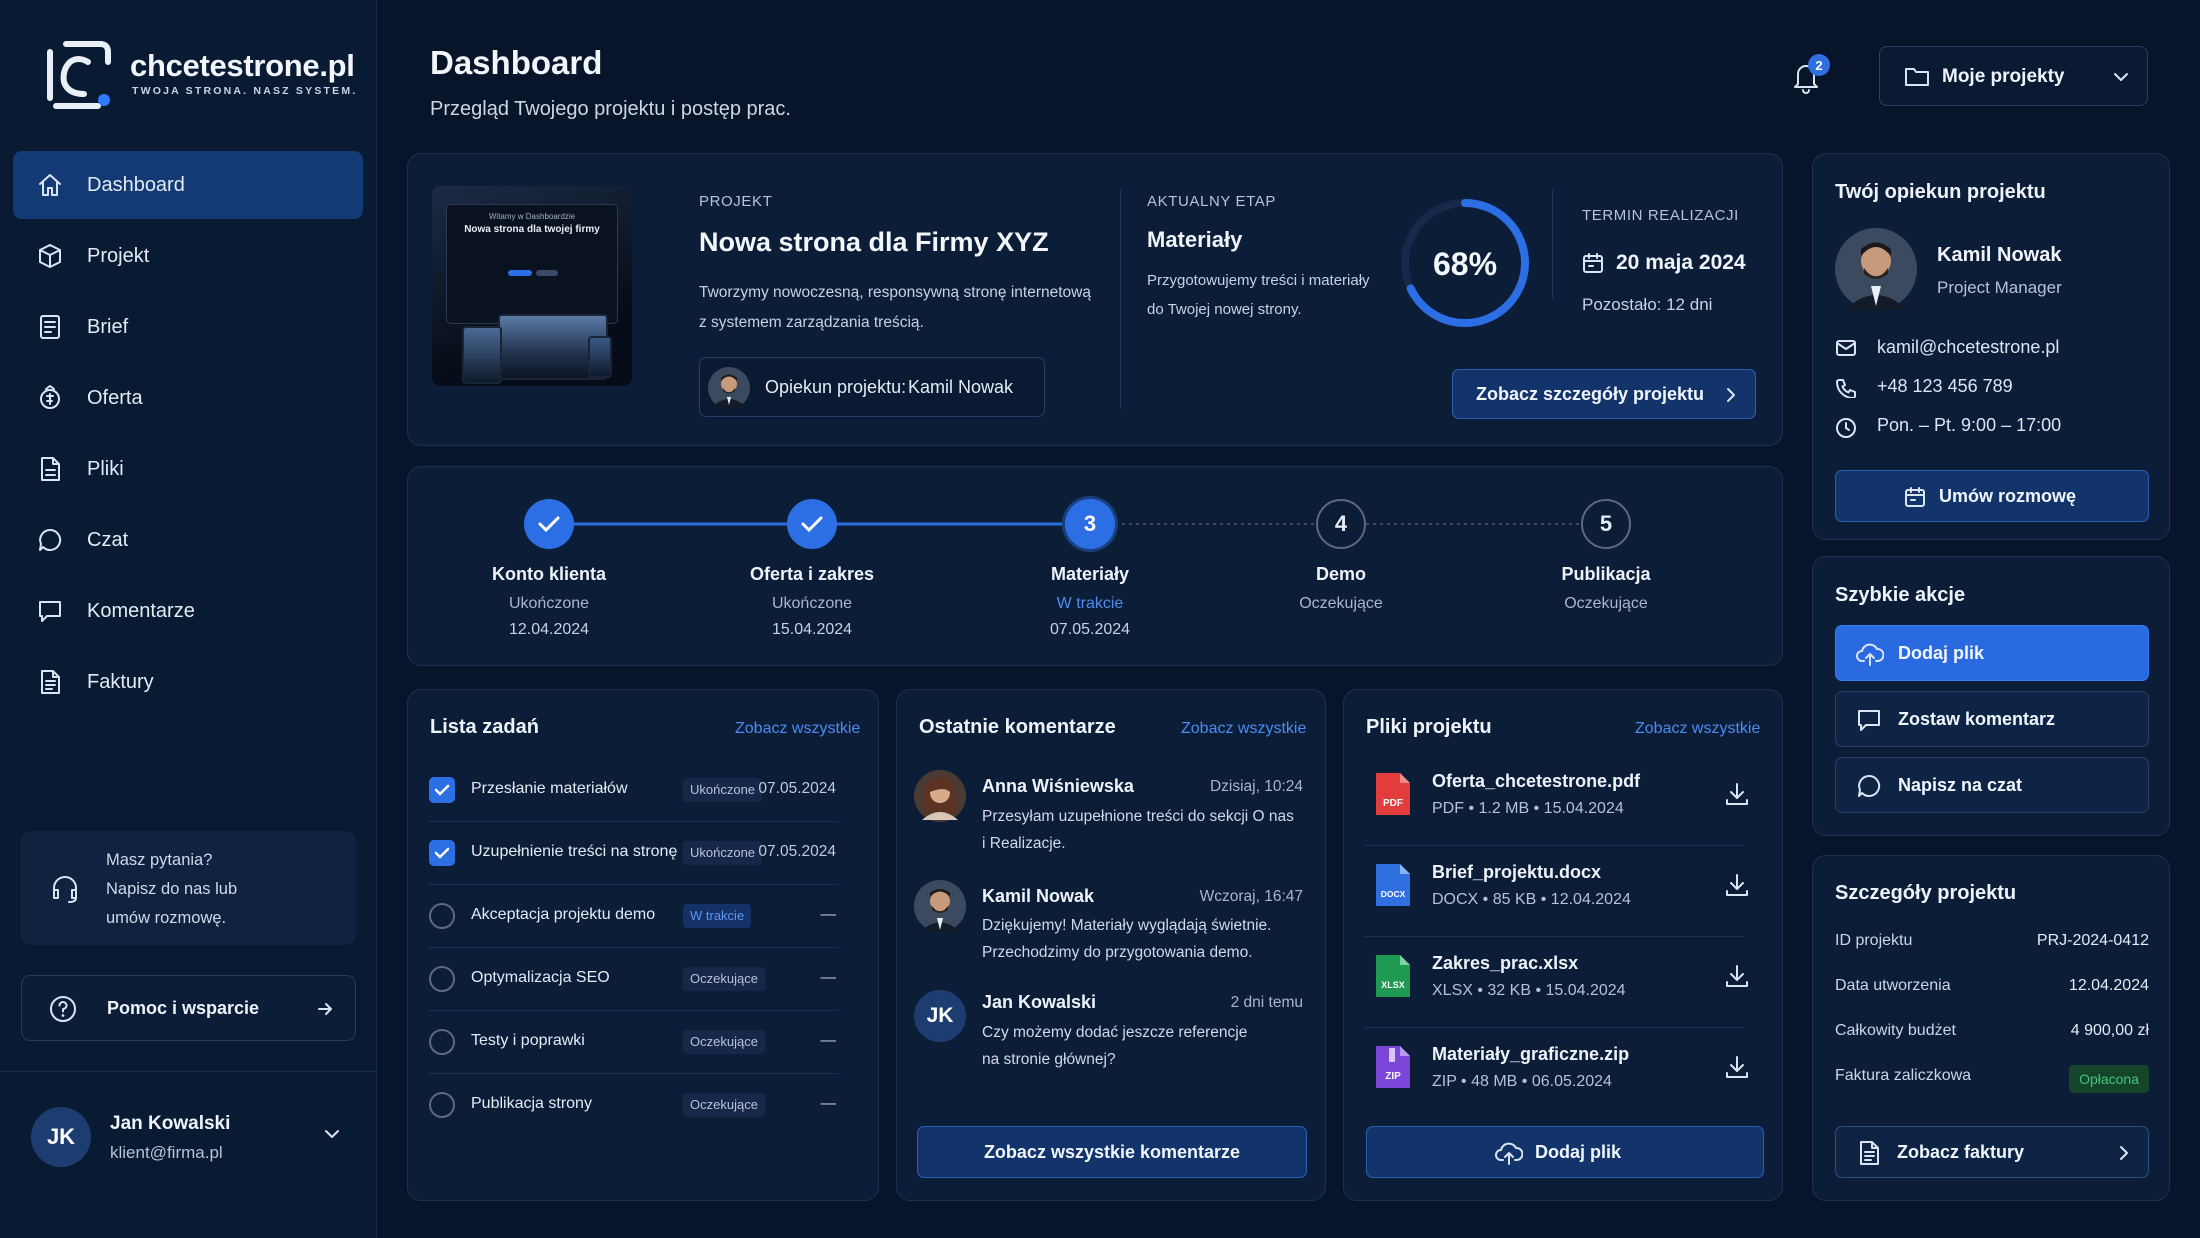 Image resolution: width=2200 pixels, height=1238 pixels. Describe the element at coordinates (1258, 280) in the screenshot. I see `stage-desc-line: Przygotowujemy treści i materiały` at that location.